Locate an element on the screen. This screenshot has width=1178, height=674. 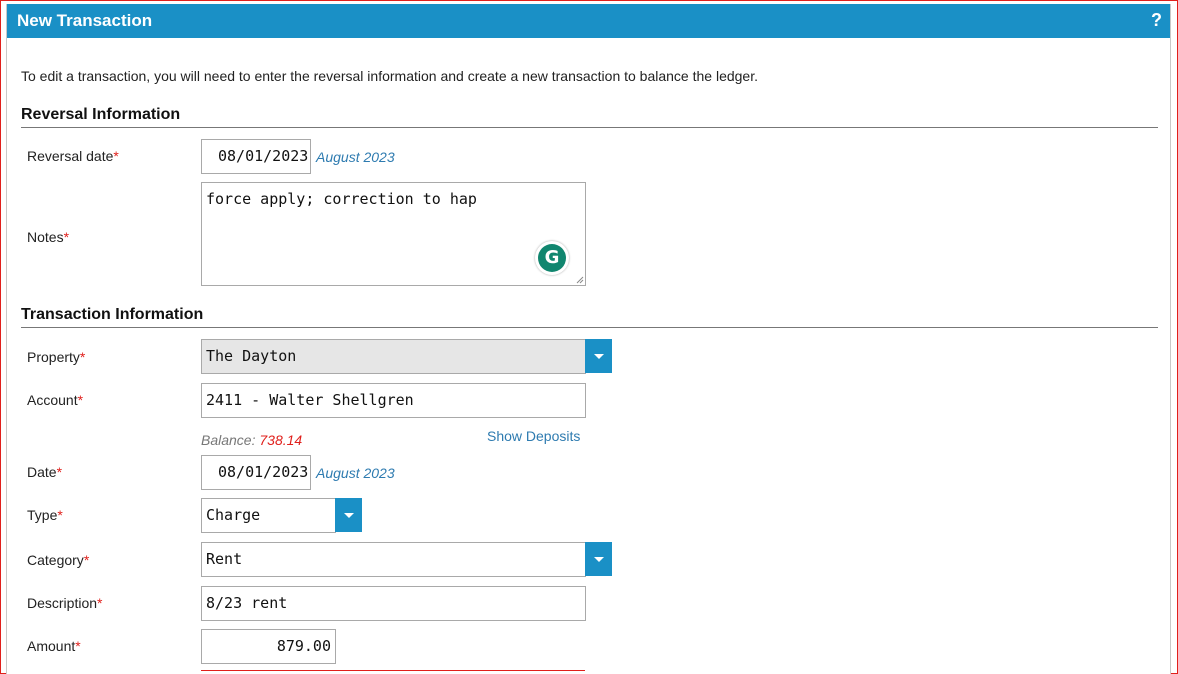
grammarly-letter: G is located at coordinates (552, 258).